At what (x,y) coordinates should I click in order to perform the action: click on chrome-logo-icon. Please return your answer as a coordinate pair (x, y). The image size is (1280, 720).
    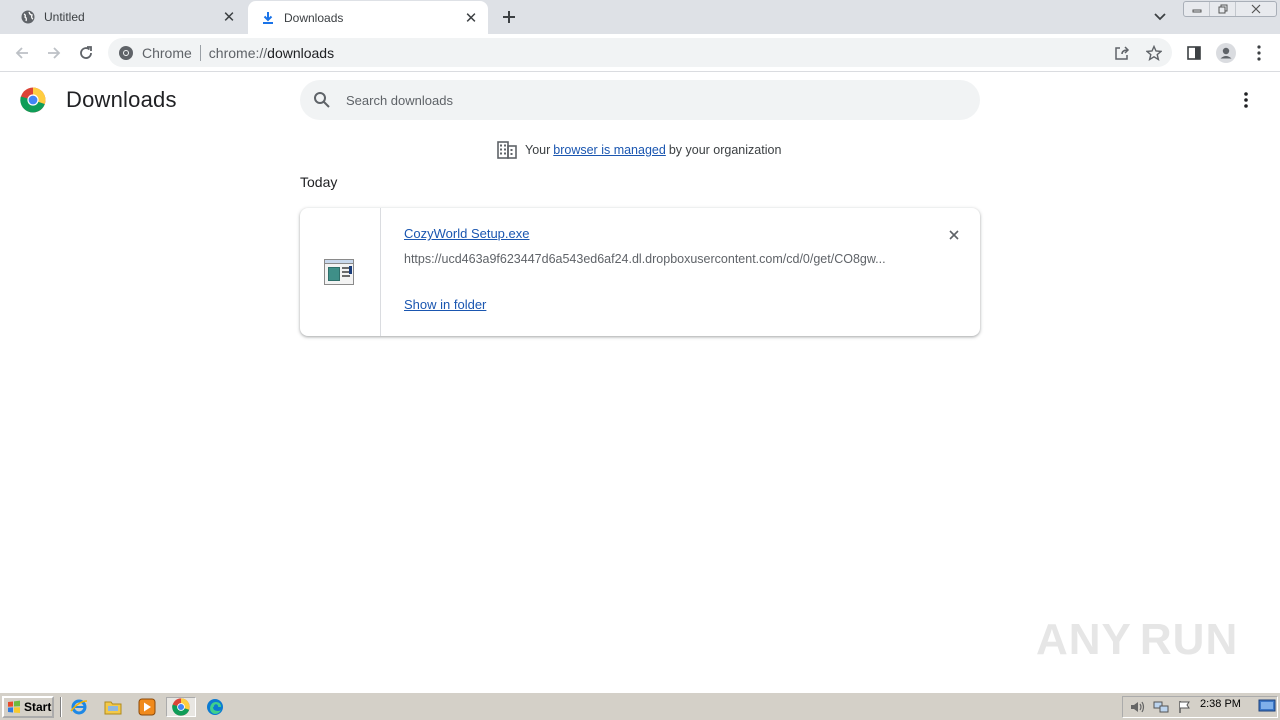
    Looking at the image, I should click on (33, 100).